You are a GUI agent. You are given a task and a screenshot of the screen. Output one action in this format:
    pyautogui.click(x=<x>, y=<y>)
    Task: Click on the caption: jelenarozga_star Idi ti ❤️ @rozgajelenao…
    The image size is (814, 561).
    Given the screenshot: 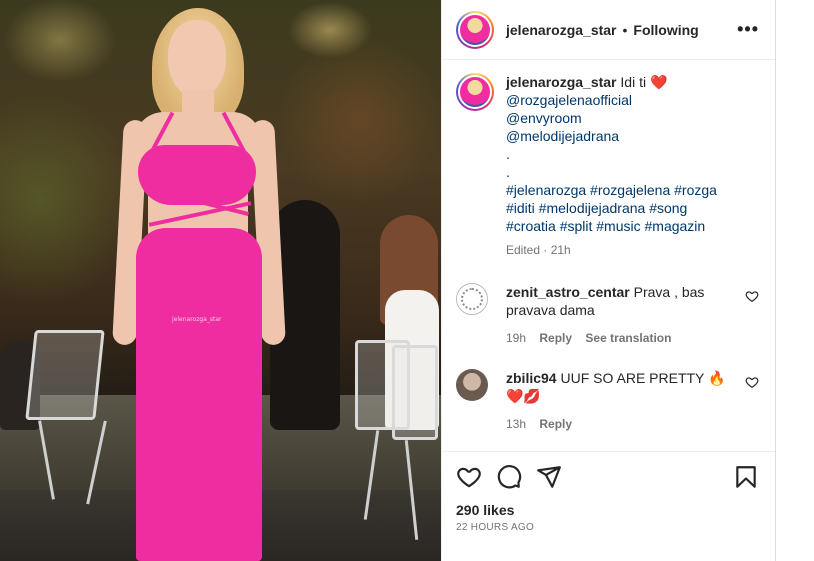 What is the action you would take?
    pyautogui.click(x=607, y=166)
    